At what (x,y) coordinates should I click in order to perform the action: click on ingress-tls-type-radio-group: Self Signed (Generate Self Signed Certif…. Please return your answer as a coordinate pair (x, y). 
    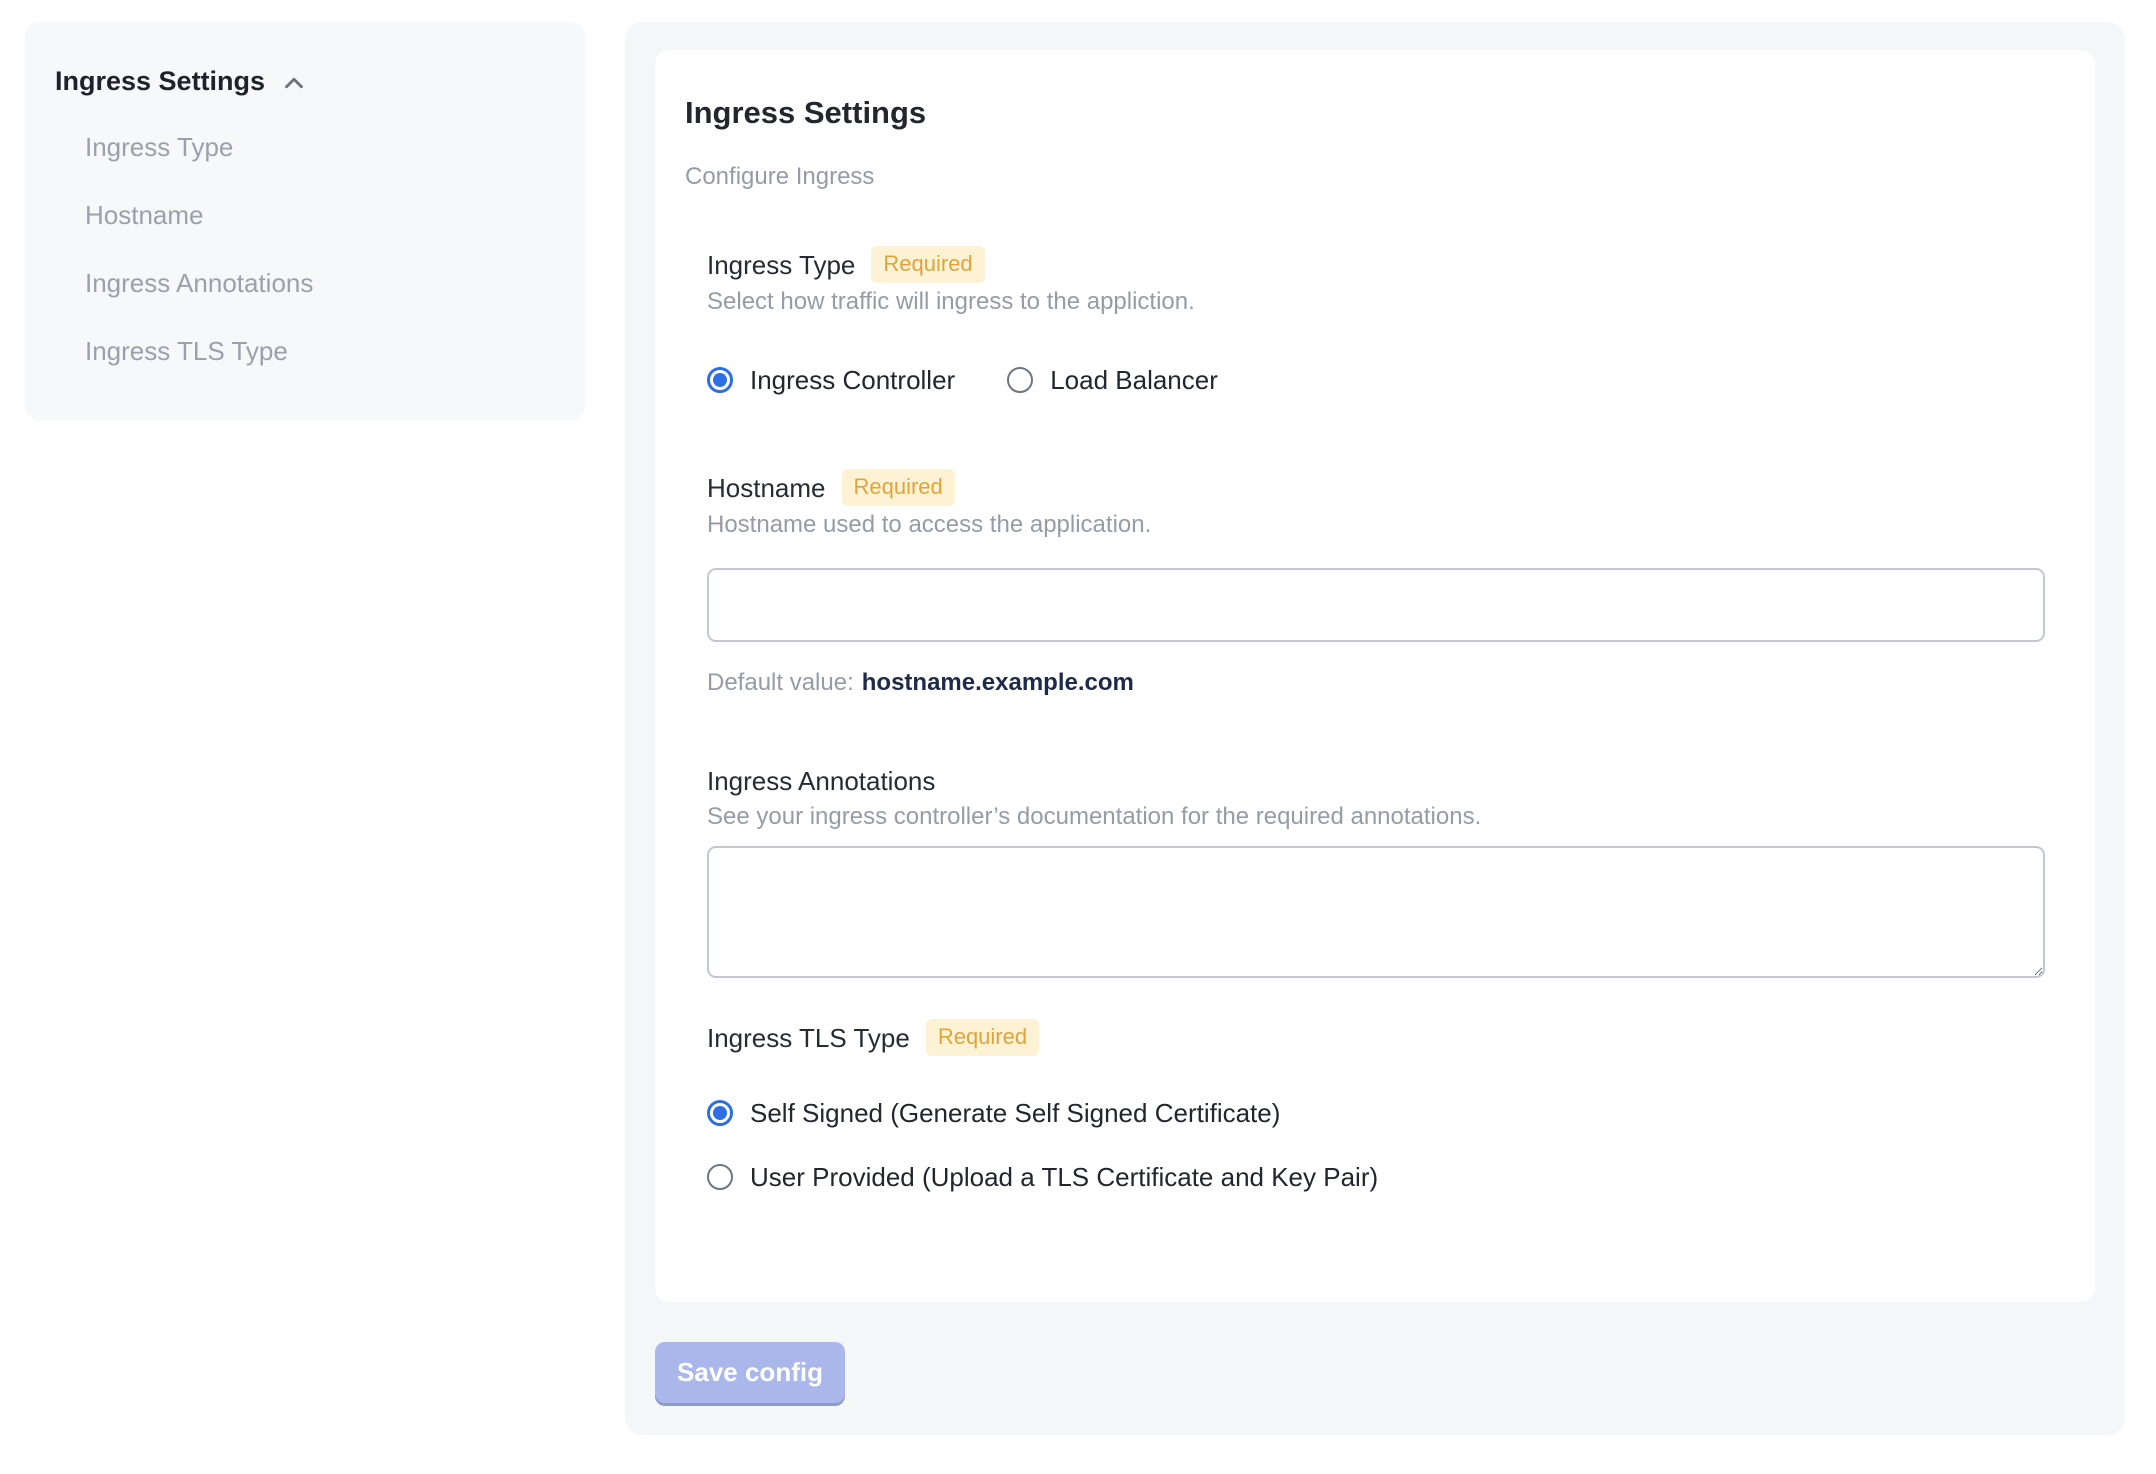
    Looking at the image, I should click on (1376, 1145).